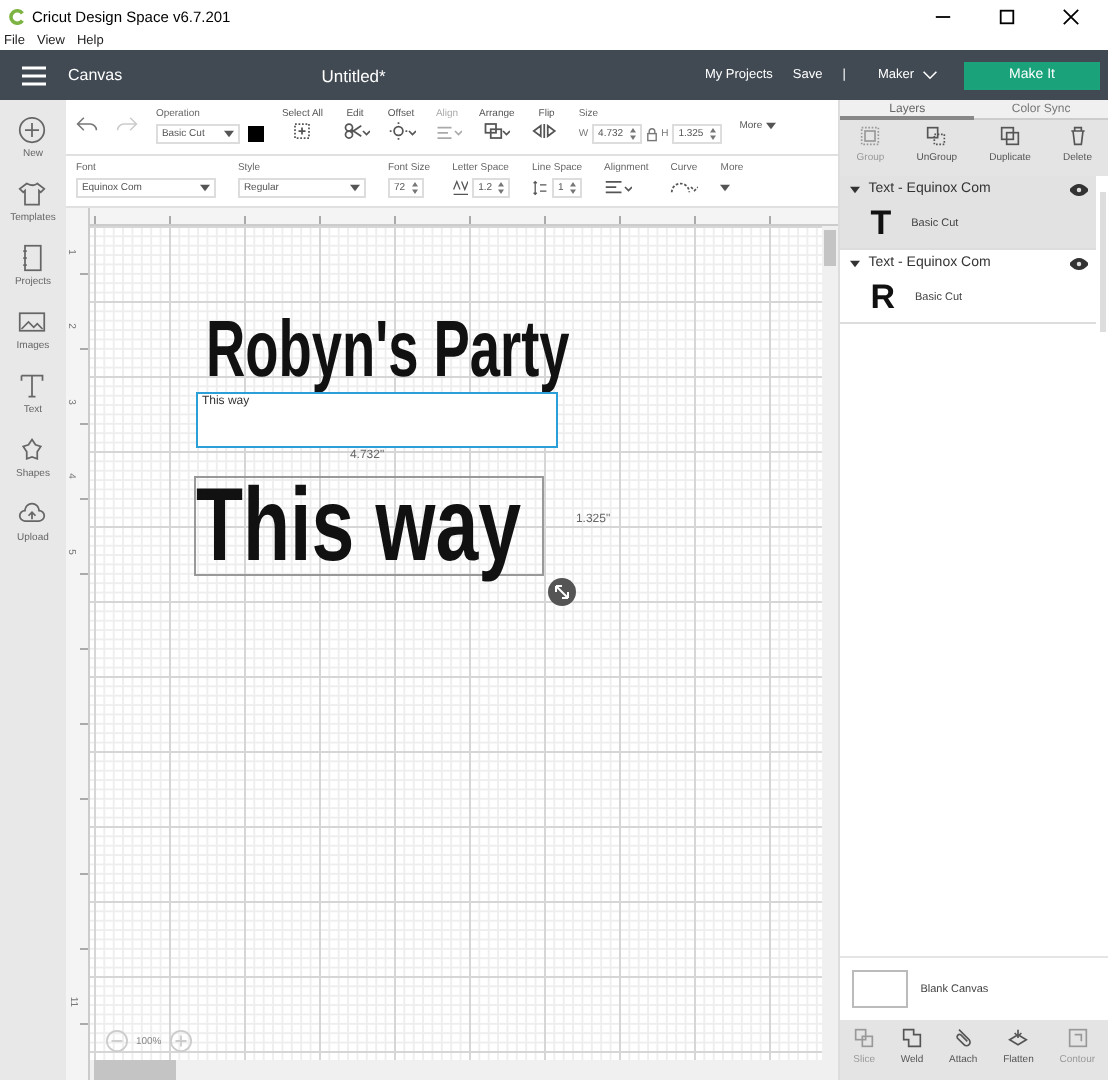 The height and width of the screenshot is (1080, 1108). What do you see at coordinates (561, 592) in the screenshot?
I see `resize-handle-icon` at bounding box center [561, 592].